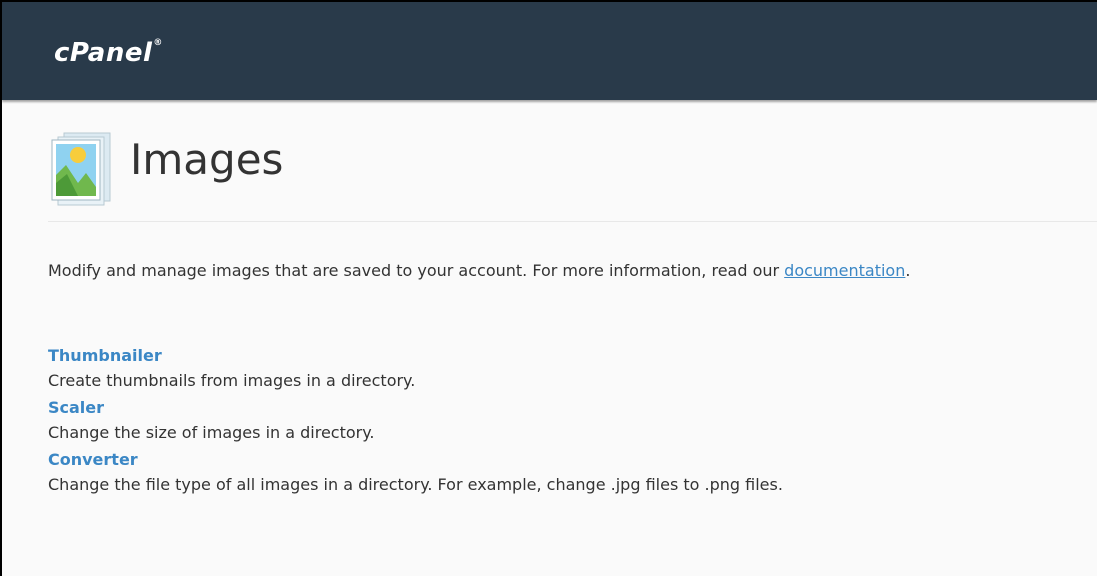 The width and height of the screenshot is (1097, 576). I want to click on converter-link: Converter, so click(415, 459).